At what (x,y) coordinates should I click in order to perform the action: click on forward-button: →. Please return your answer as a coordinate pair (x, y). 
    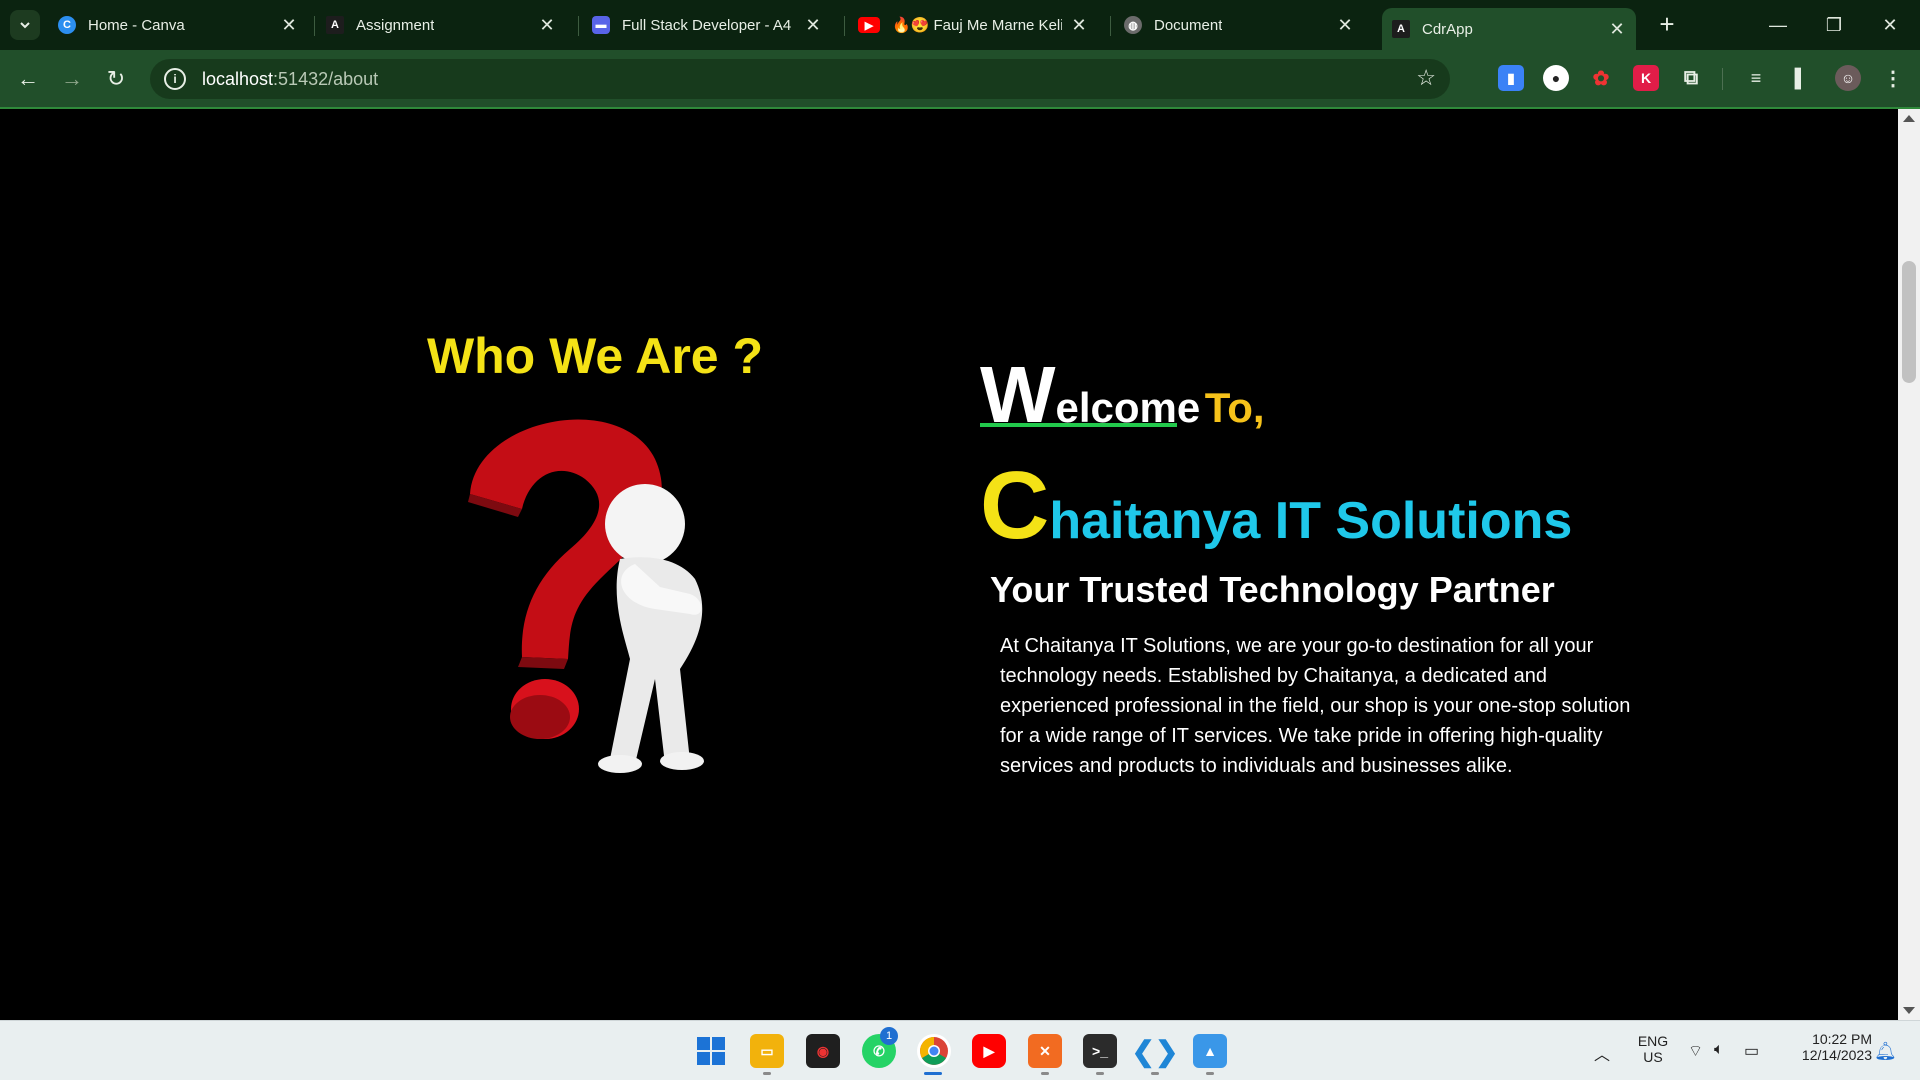
    Looking at the image, I should click on (72, 79).